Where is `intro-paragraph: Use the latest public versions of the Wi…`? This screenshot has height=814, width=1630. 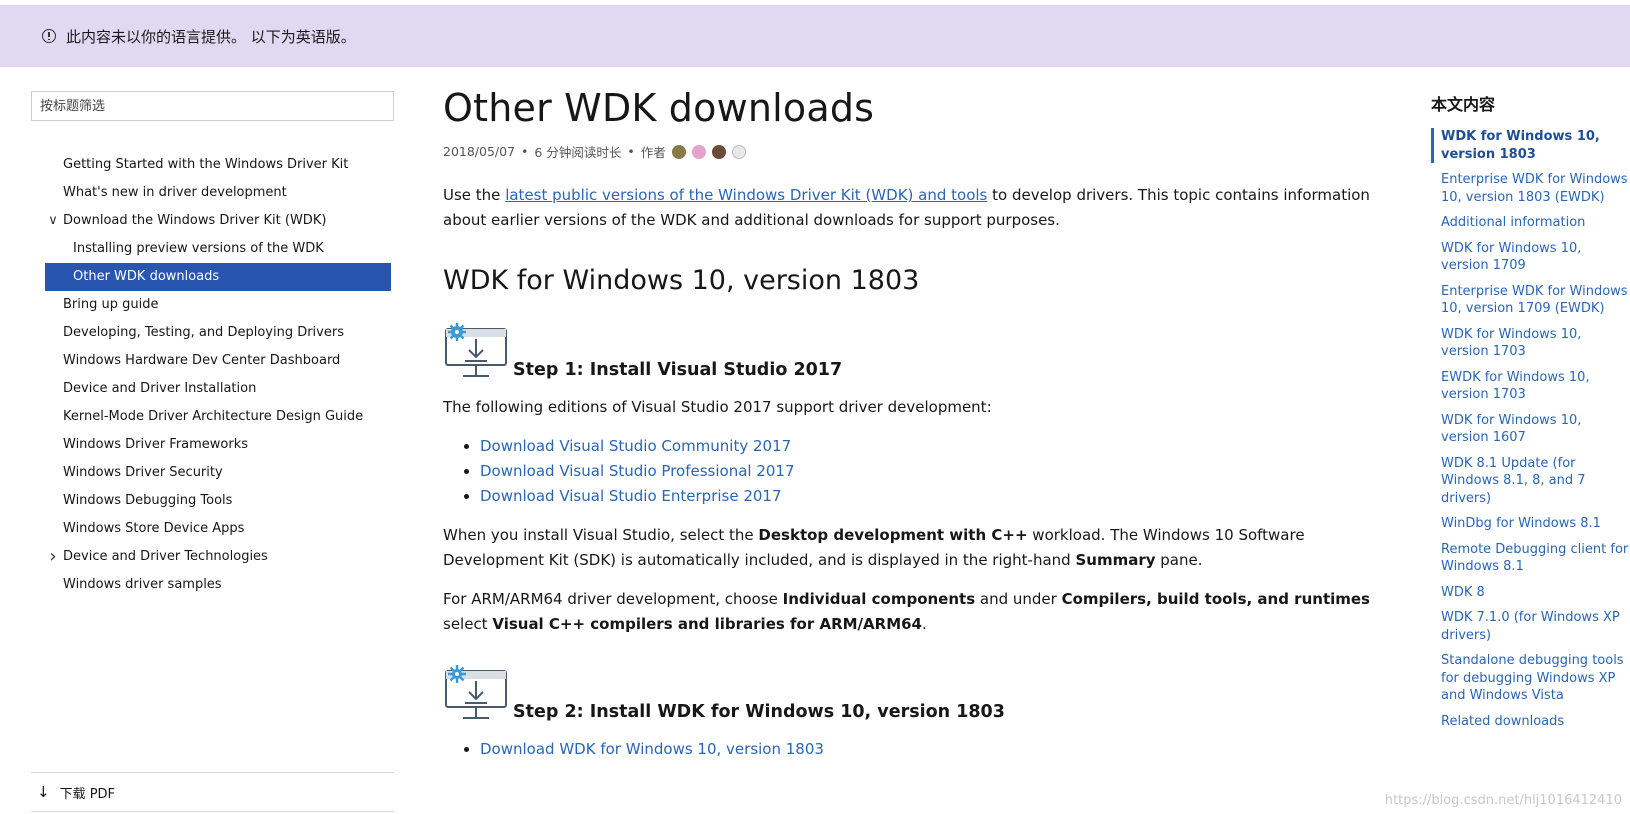 intro-paragraph: Use the latest public versions of the Wi… is located at coordinates (910, 208).